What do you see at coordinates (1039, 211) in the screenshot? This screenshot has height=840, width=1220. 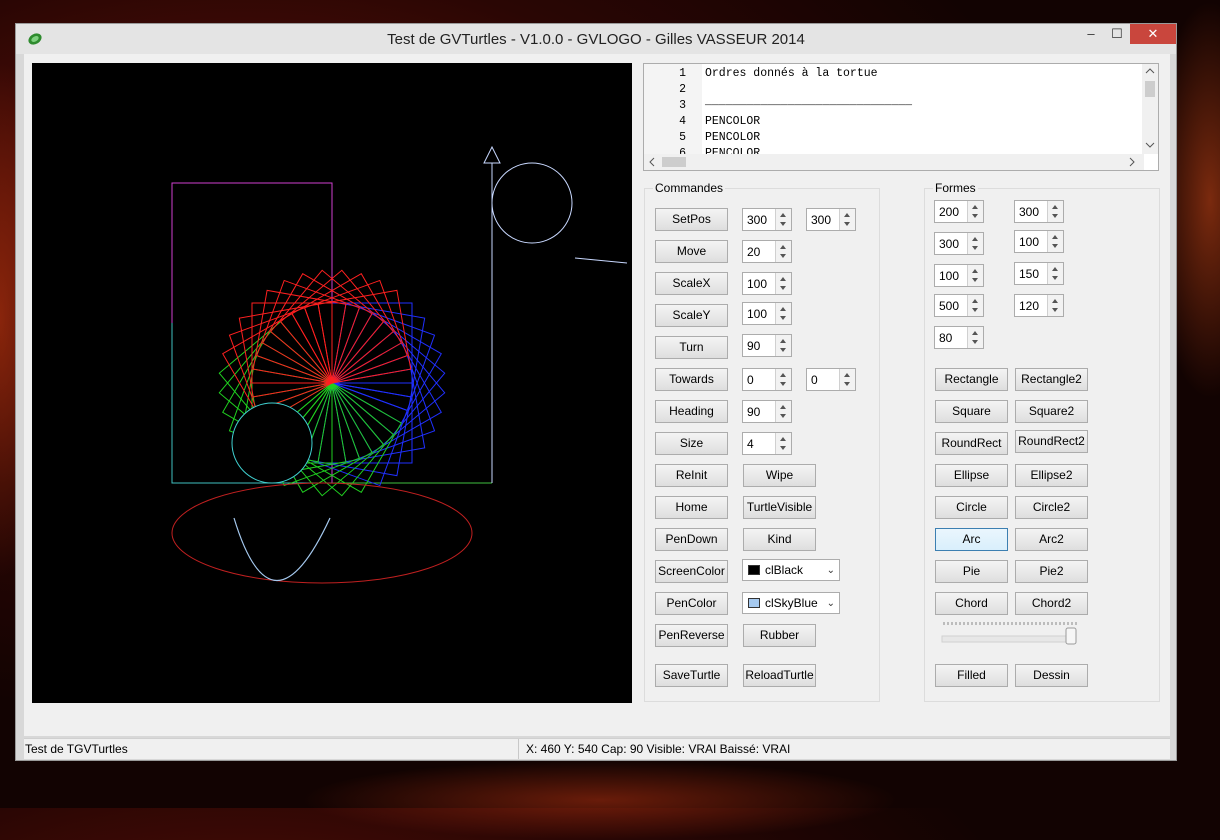 I see `forme-stepper-2: 300` at bounding box center [1039, 211].